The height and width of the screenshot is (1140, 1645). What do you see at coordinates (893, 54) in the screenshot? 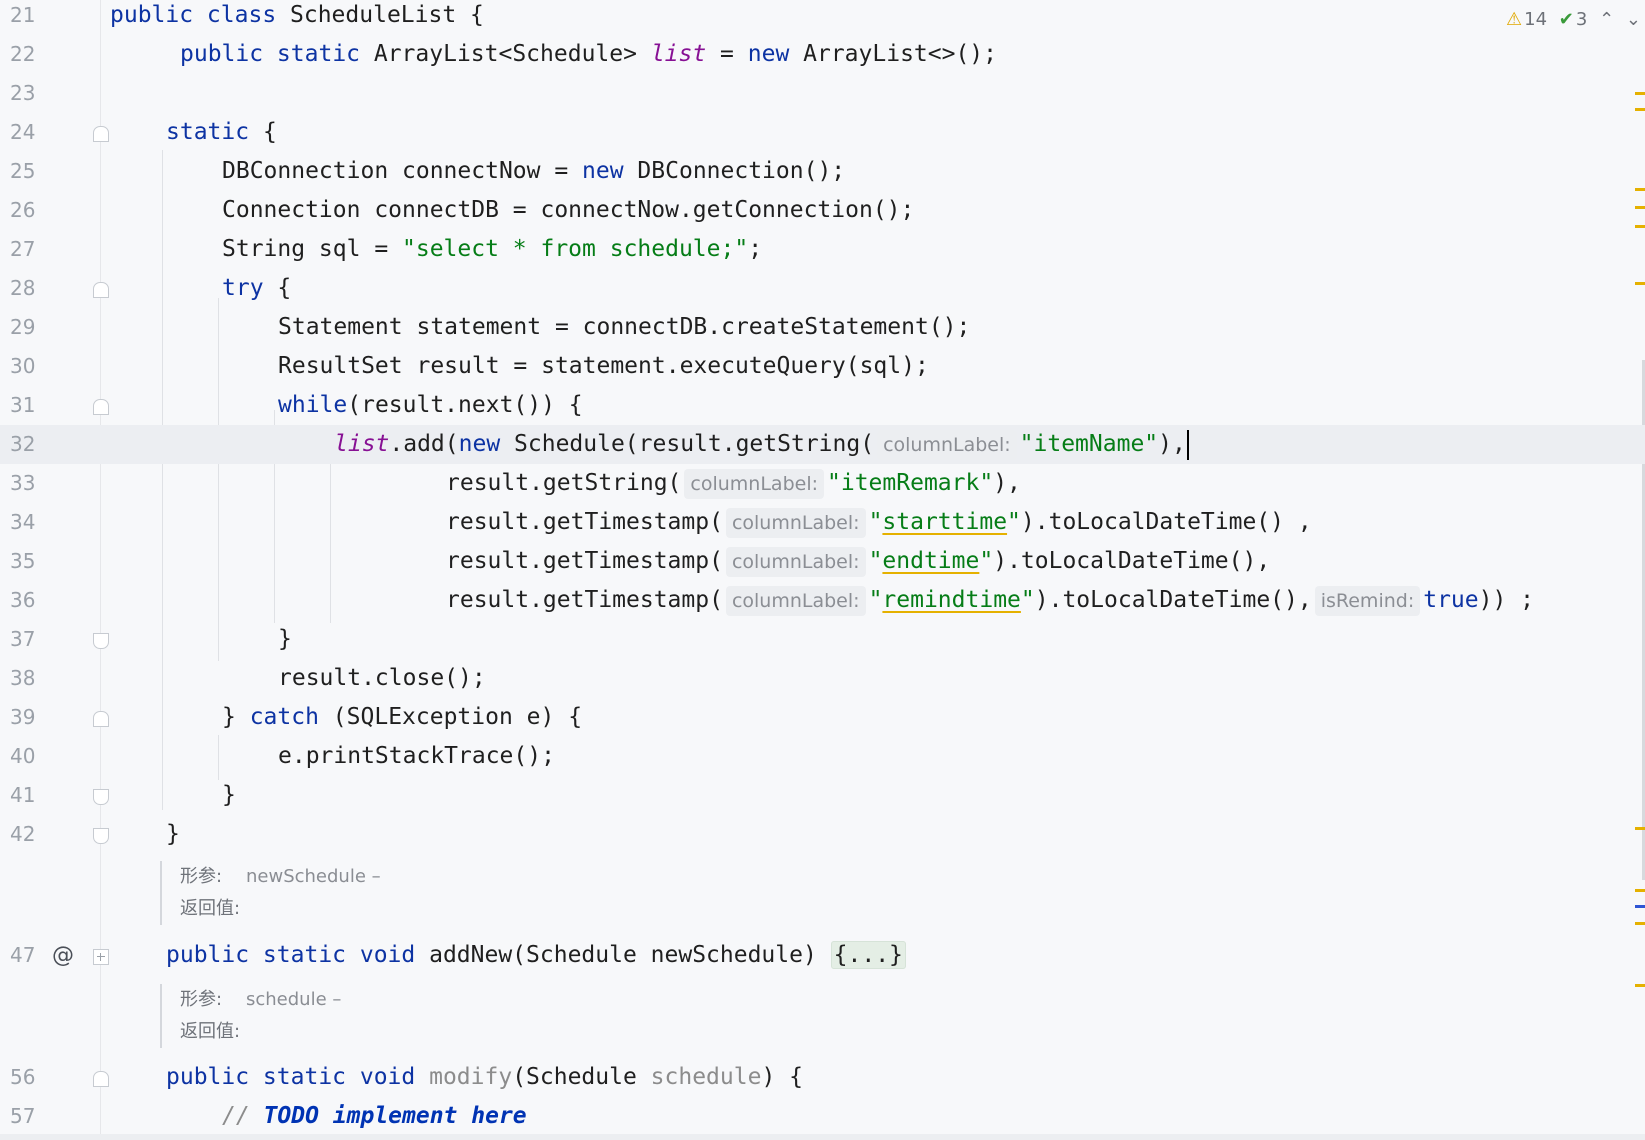
I see `code-text: ArrayList<>();` at bounding box center [893, 54].